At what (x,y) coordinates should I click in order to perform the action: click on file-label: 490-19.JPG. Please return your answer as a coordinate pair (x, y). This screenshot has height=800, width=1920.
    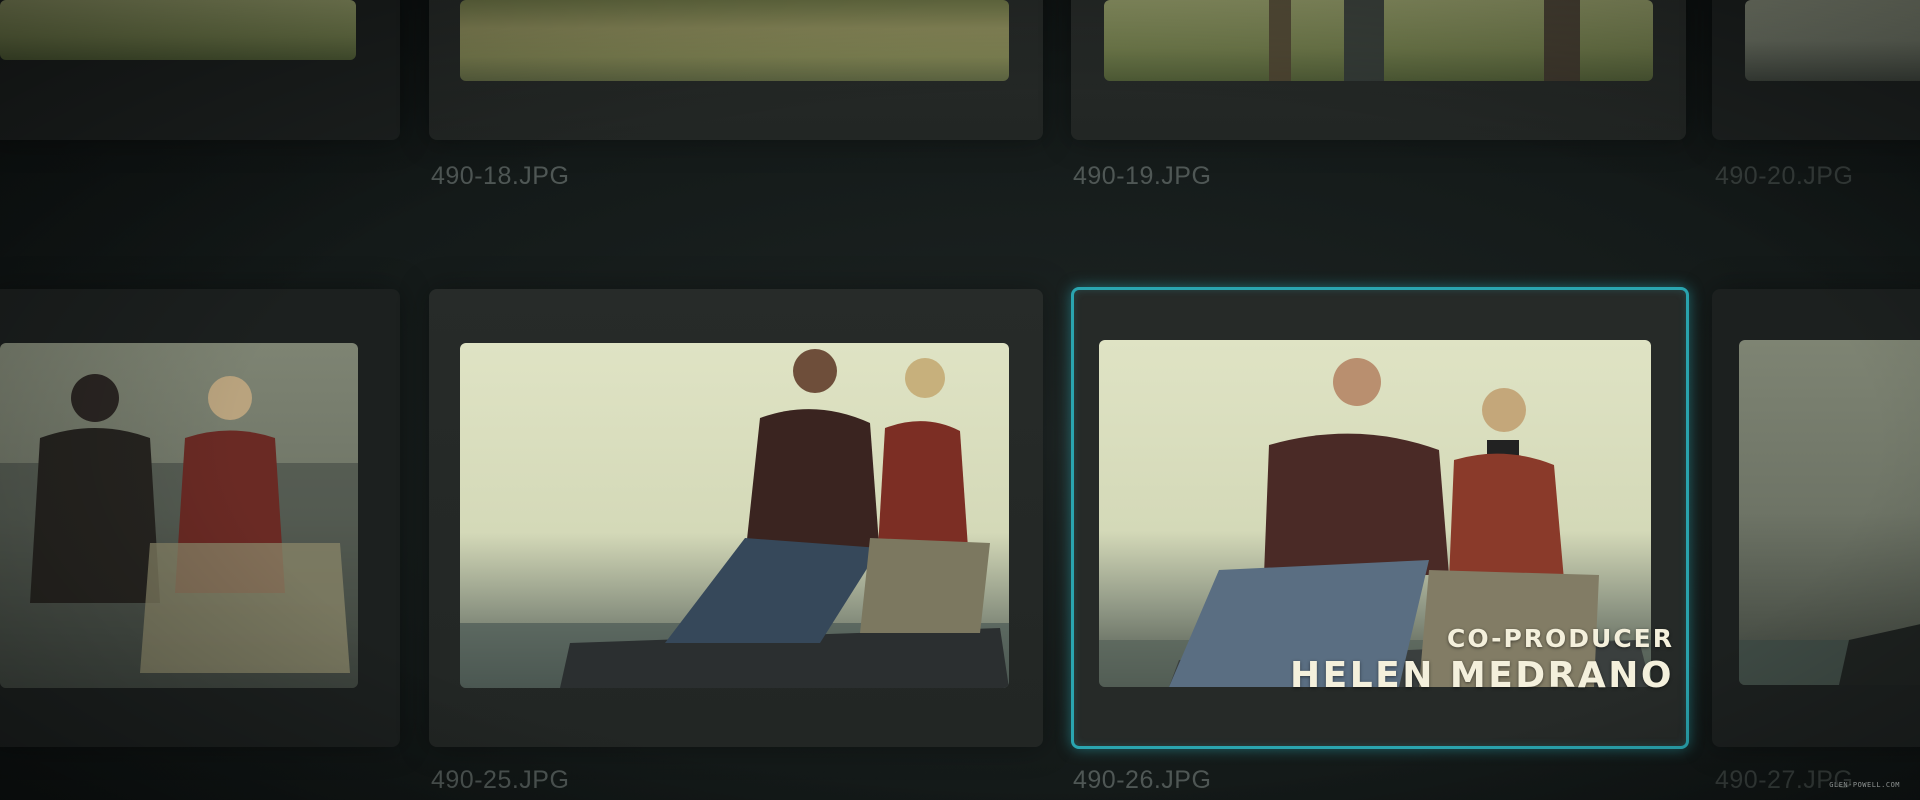
    Looking at the image, I should click on (1142, 176).